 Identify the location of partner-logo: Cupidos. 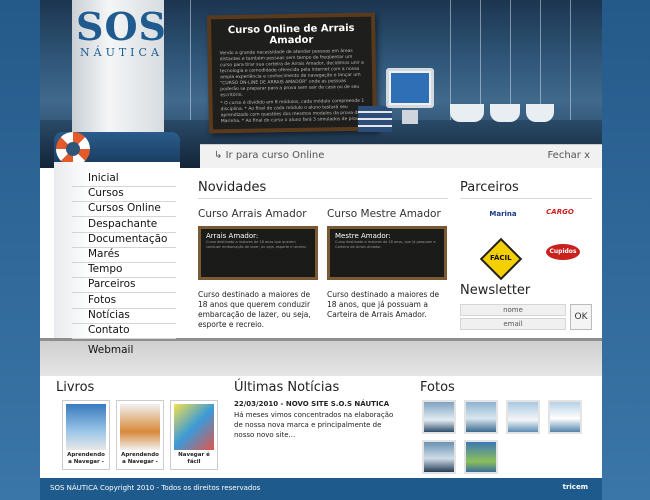
(563, 252).